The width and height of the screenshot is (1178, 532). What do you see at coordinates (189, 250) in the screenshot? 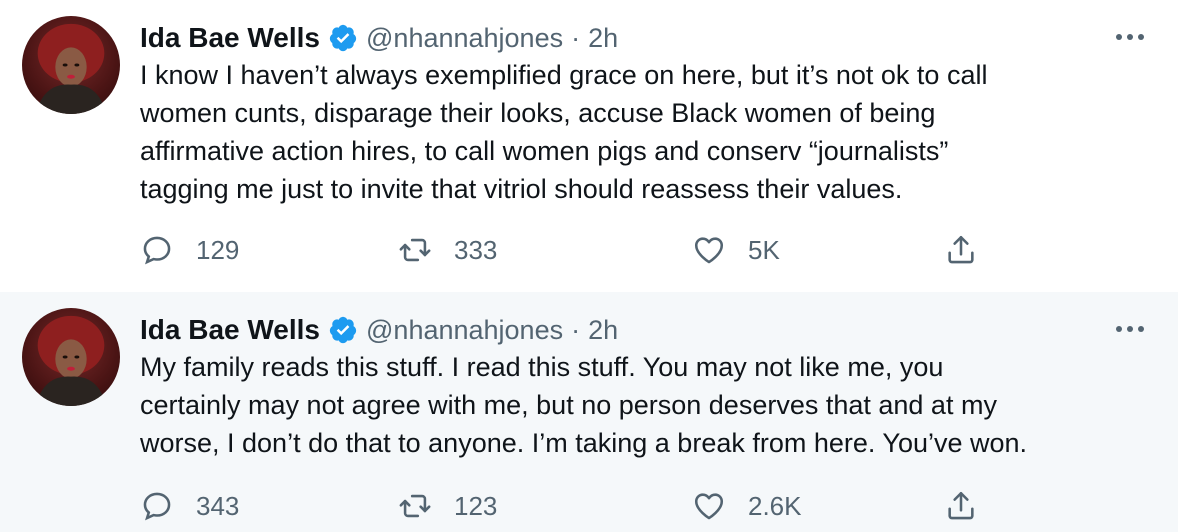
I see `reply-button: 129` at bounding box center [189, 250].